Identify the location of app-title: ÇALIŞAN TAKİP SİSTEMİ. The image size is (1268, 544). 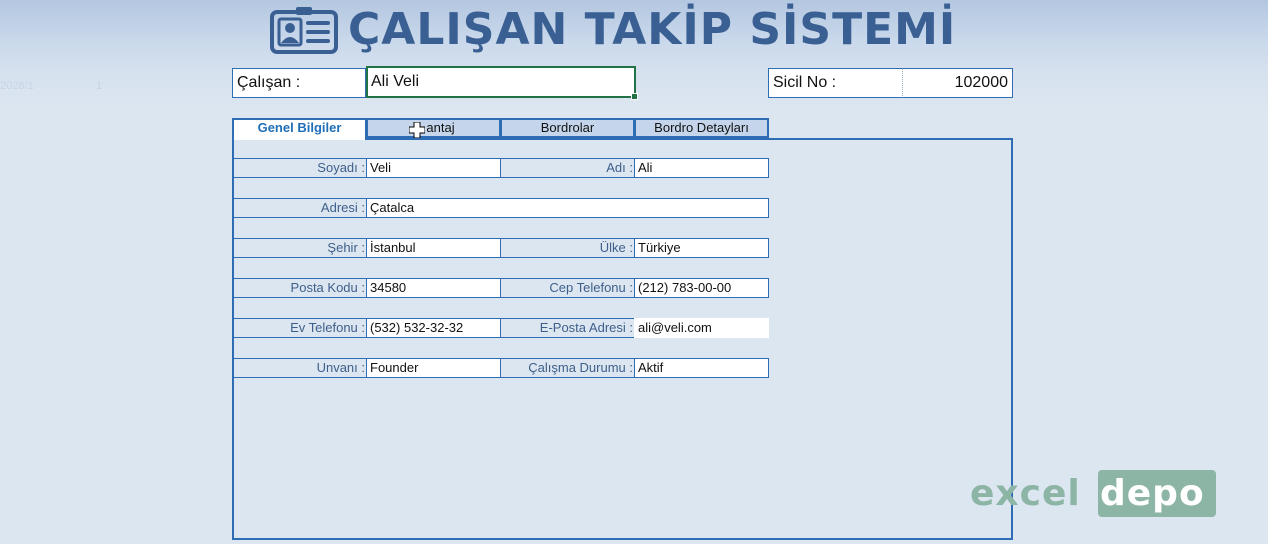
(652, 29).